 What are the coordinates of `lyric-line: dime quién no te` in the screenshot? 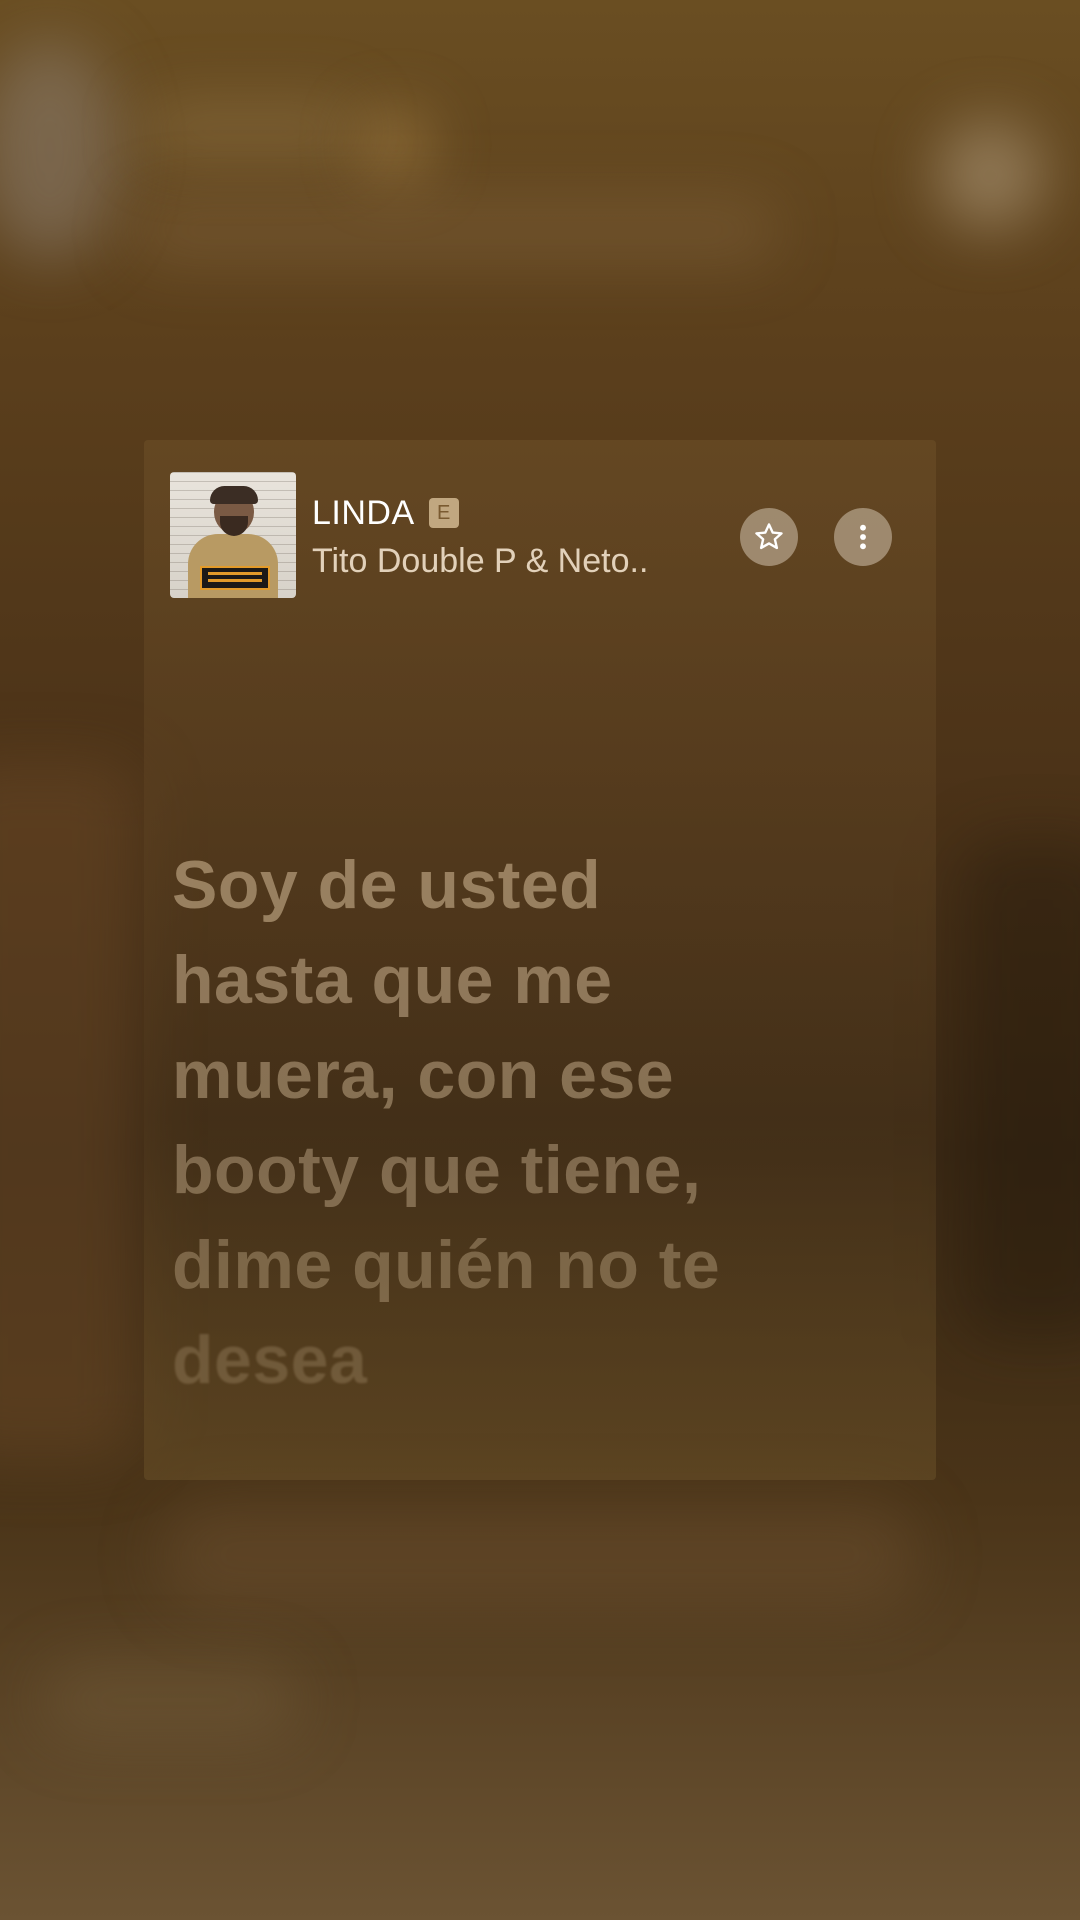 It's located at (446, 1265).